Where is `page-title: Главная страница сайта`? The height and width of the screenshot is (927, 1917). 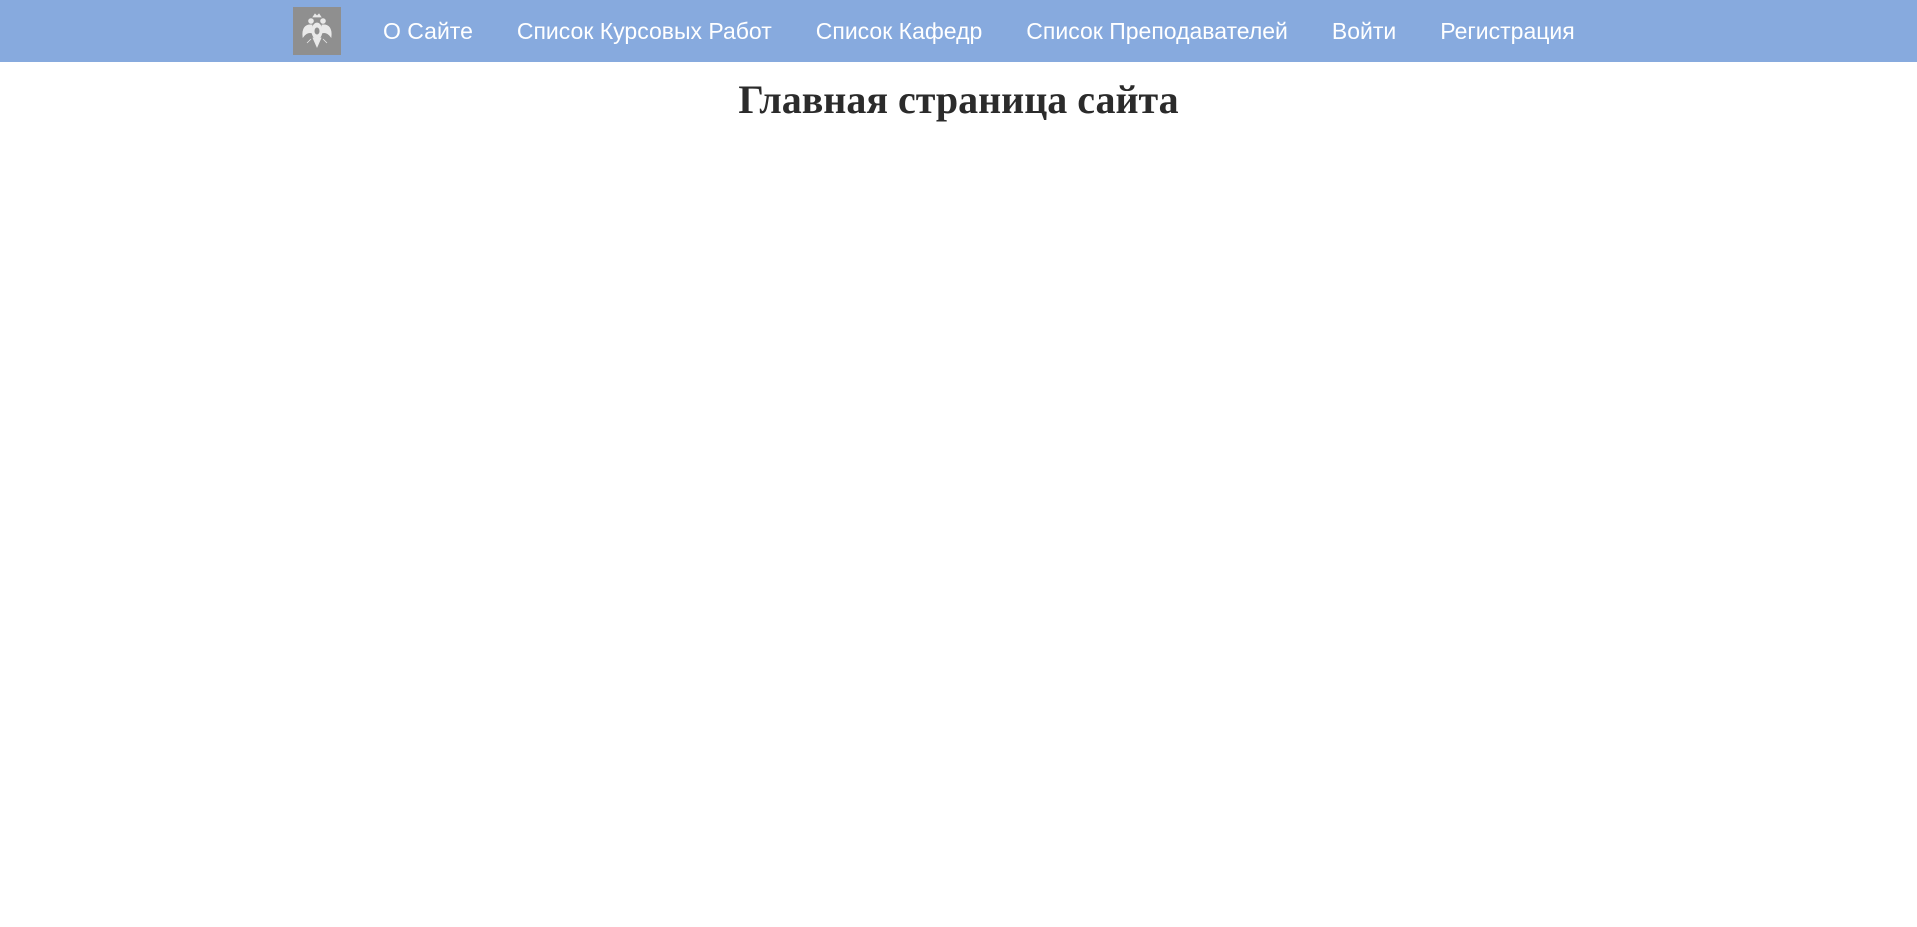
page-title: Главная страница сайта is located at coordinates (958, 99).